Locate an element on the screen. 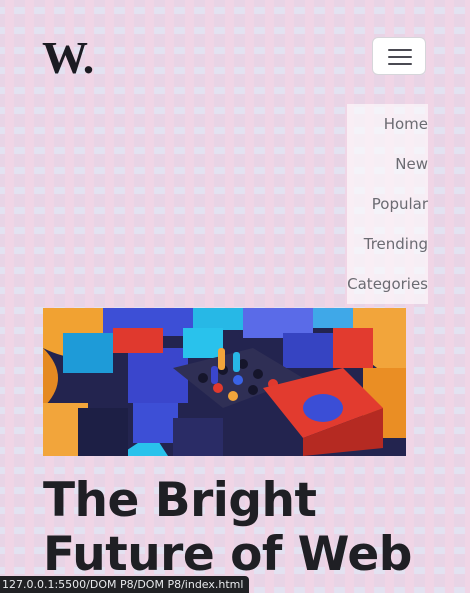  nav-item-home: Home is located at coordinates (387, 124).